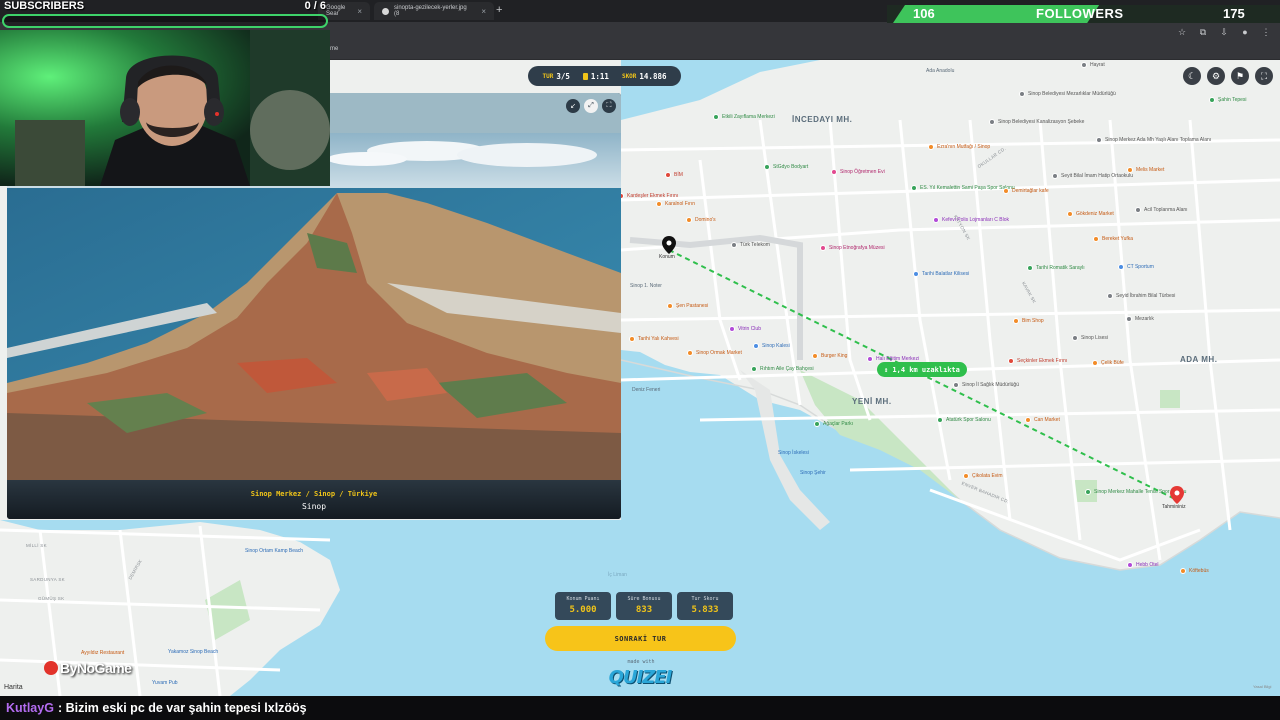  I want to click on map-poi: Bim Shop, so click(1028, 321).